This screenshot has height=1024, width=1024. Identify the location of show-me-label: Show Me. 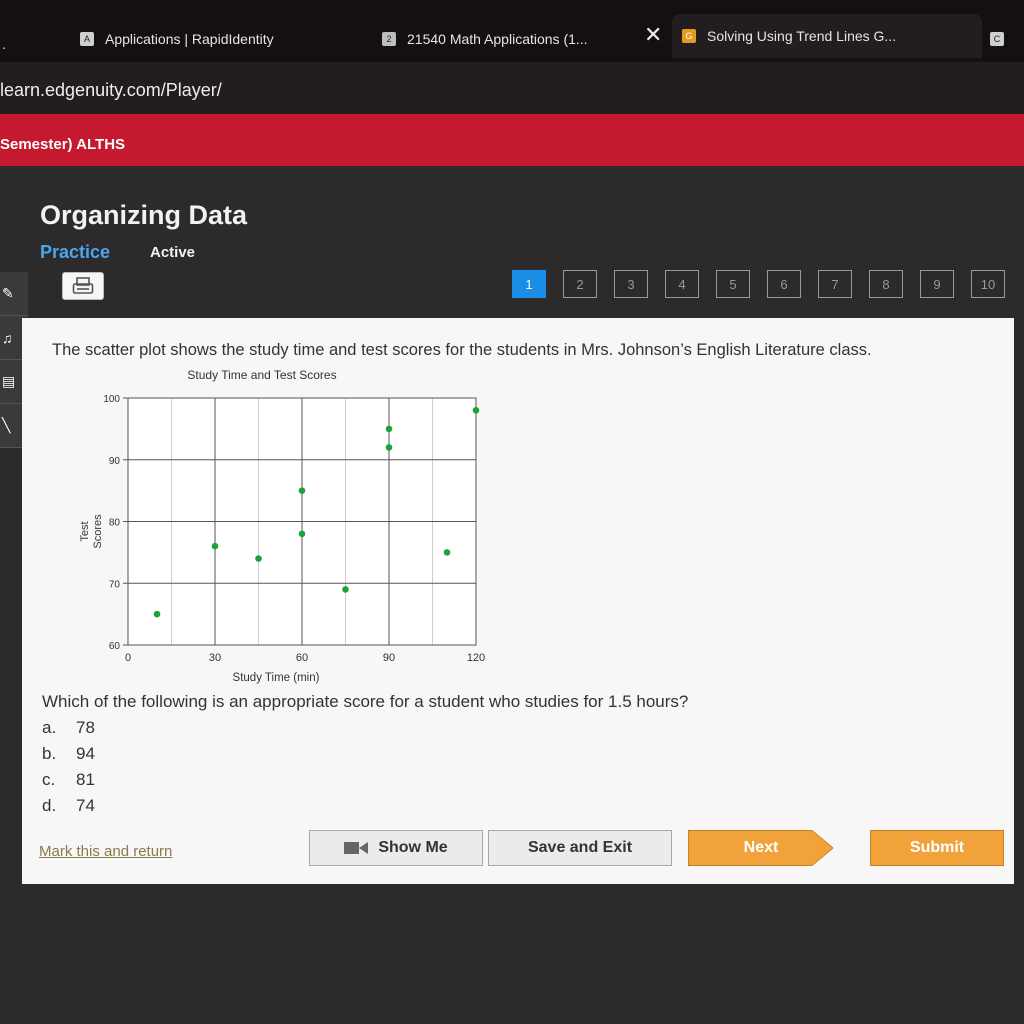
(413, 847).